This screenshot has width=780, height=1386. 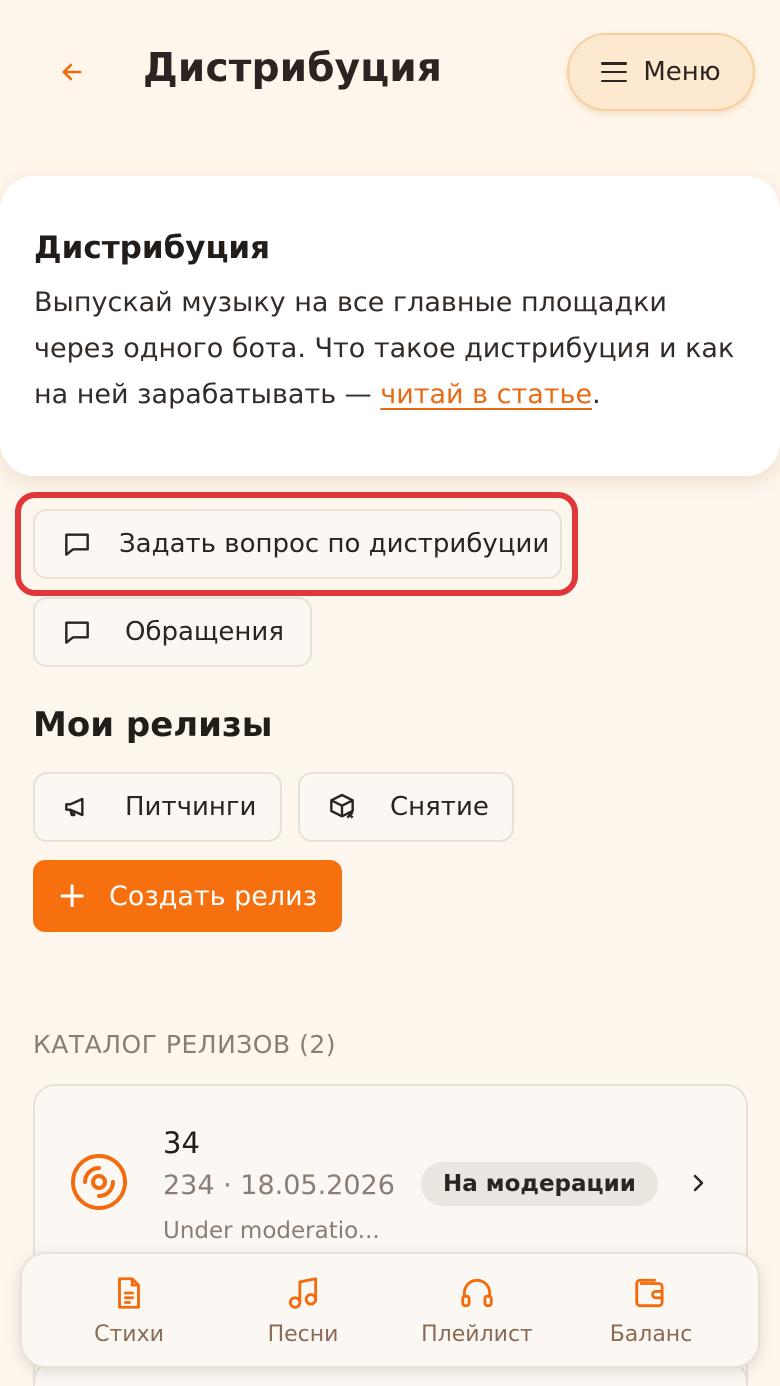 What do you see at coordinates (682, 72) in the screenshot?
I see `menu-label: Меню` at bounding box center [682, 72].